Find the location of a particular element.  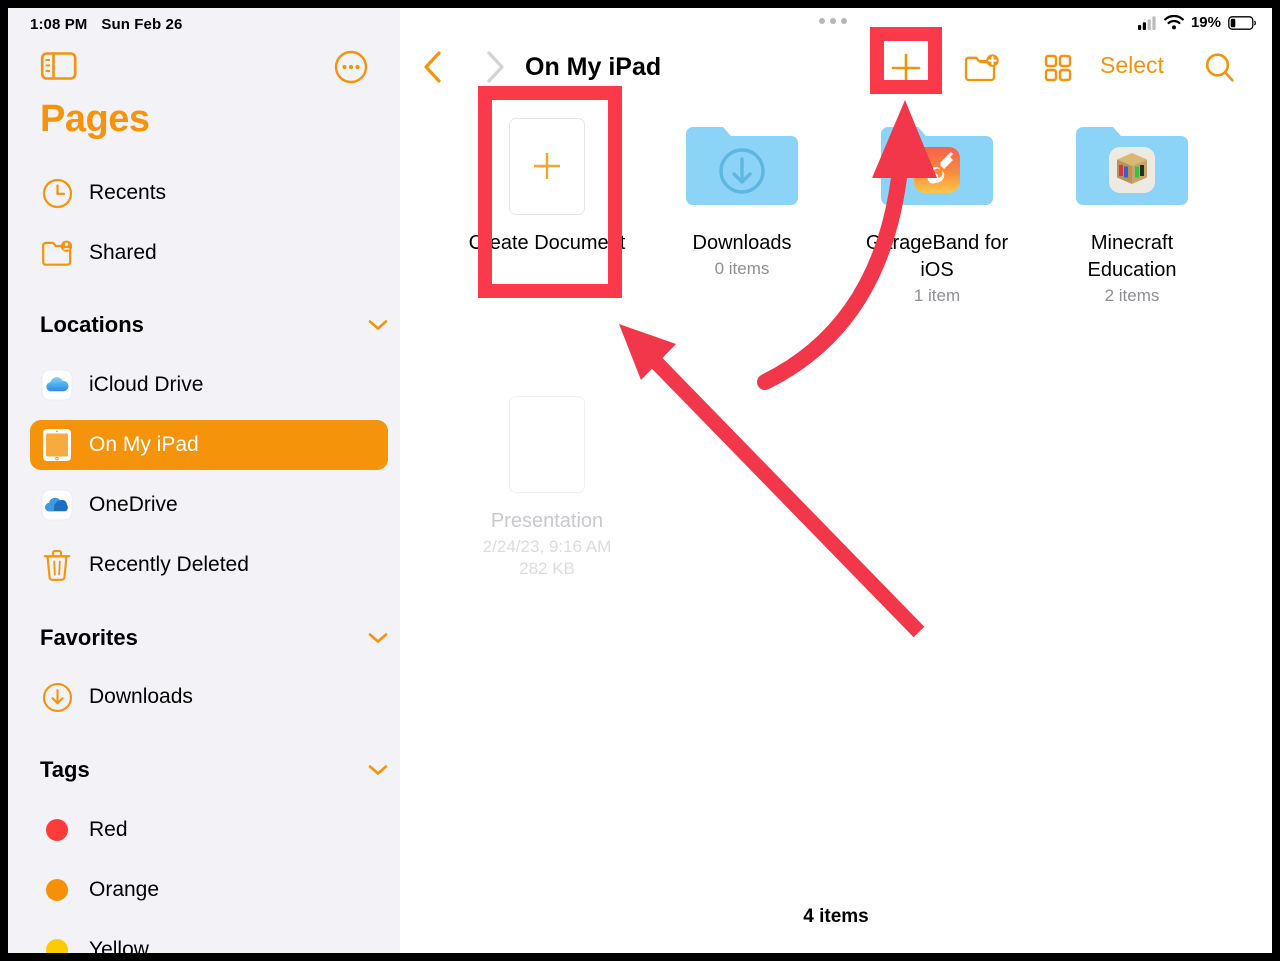

minecraft-app-icon is located at coordinates (1132, 168).